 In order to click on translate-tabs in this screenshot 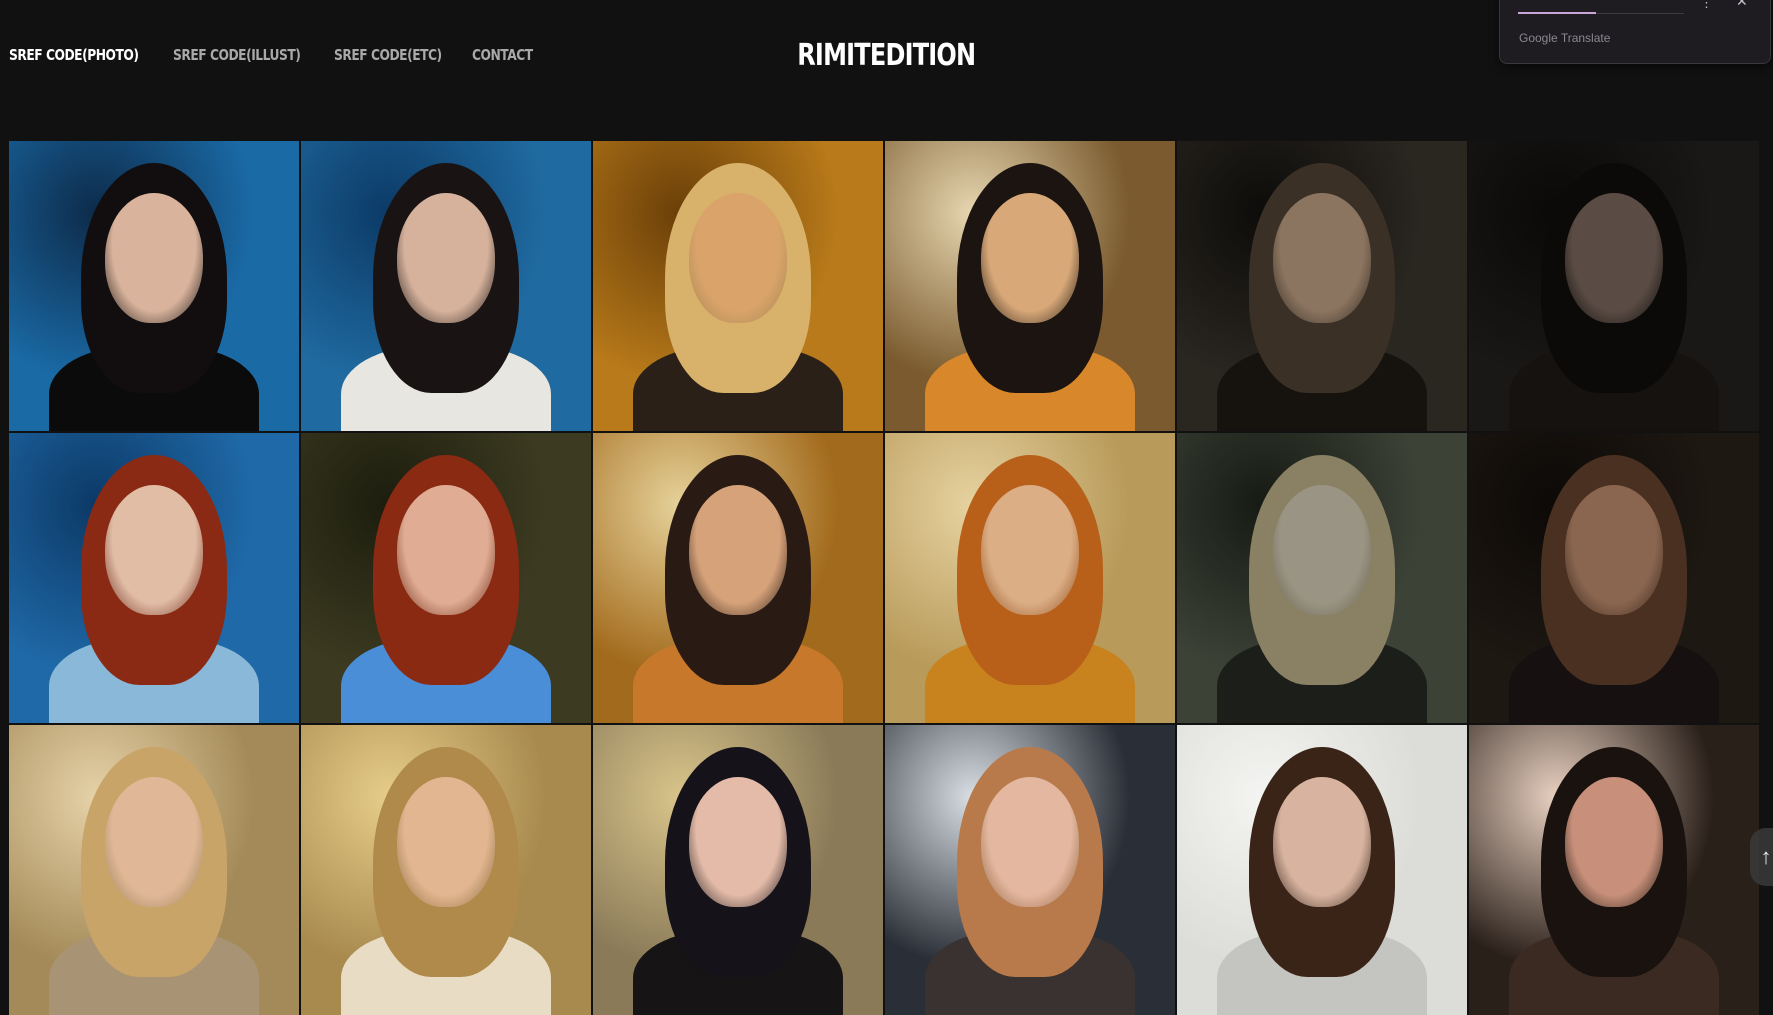, I will do `click(1601, 7)`.